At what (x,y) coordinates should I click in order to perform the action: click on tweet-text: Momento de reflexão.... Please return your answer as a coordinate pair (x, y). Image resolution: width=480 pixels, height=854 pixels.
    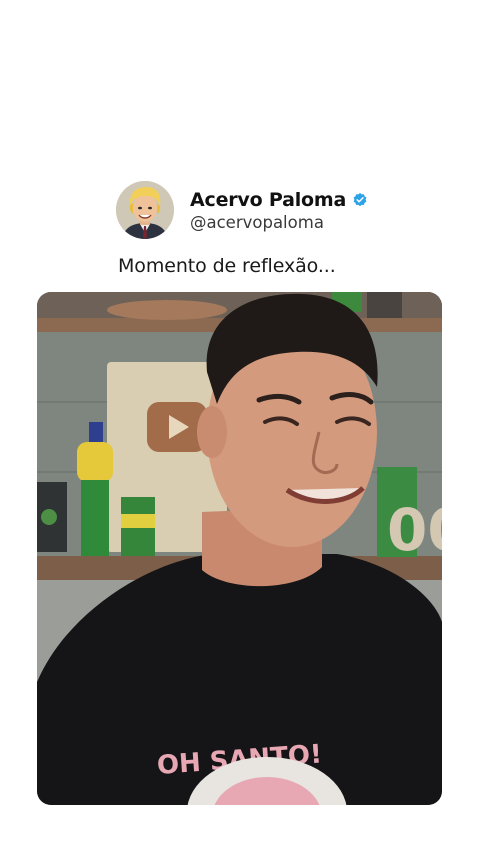
    Looking at the image, I should click on (227, 266).